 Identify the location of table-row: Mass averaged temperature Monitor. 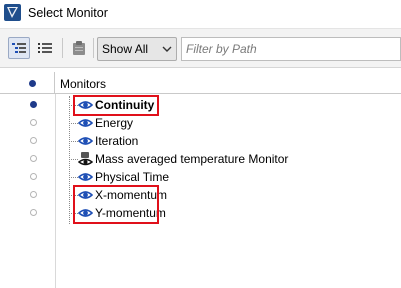
(200, 159).